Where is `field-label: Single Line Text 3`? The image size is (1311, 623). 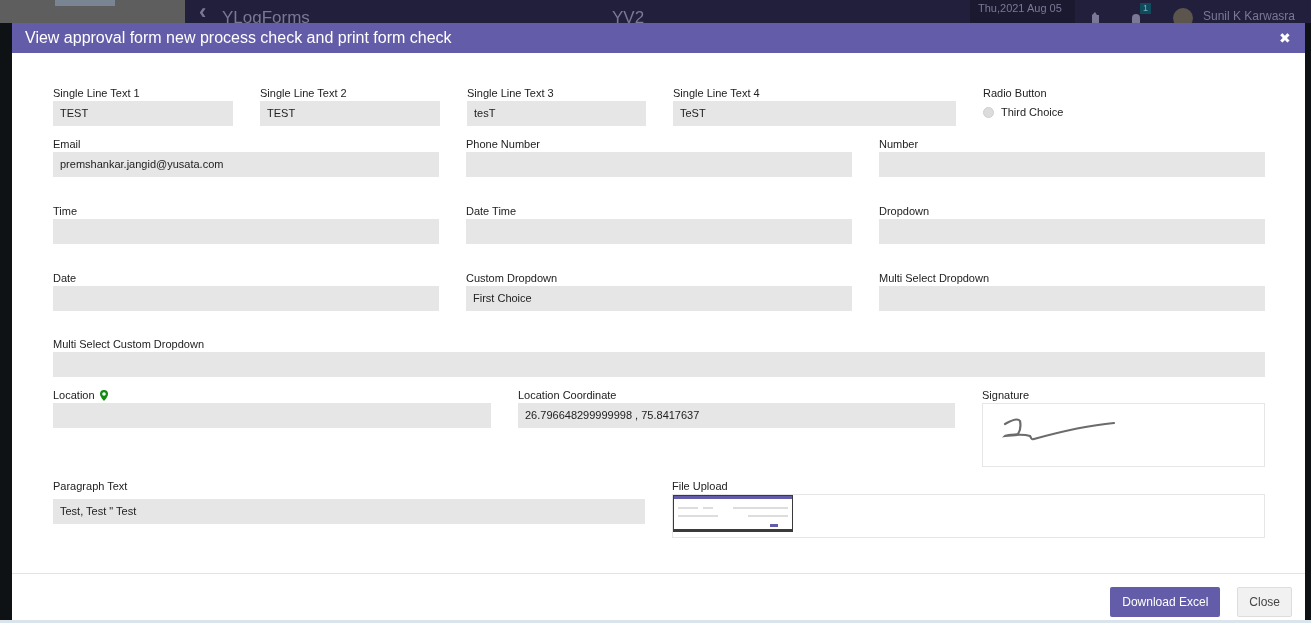
field-label: Single Line Text 3 is located at coordinates (510, 93).